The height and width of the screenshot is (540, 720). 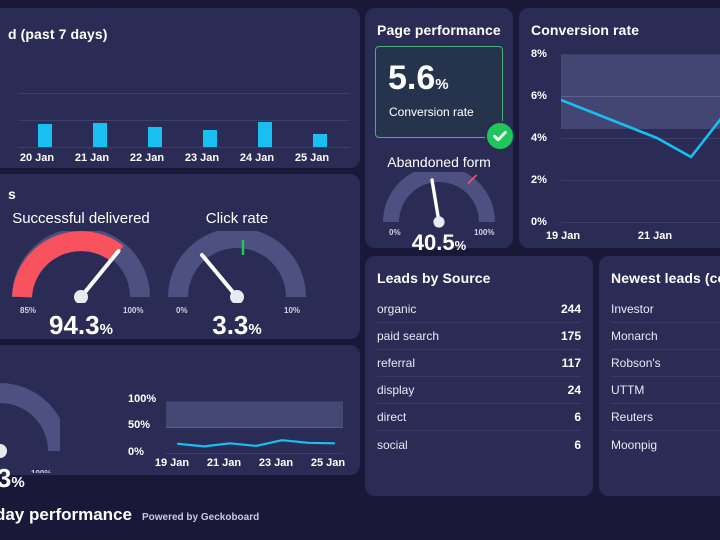 What do you see at coordinates (479, 363) in the screenshot?
I see `table-row: referral 117` at bounding box center [479, 363].